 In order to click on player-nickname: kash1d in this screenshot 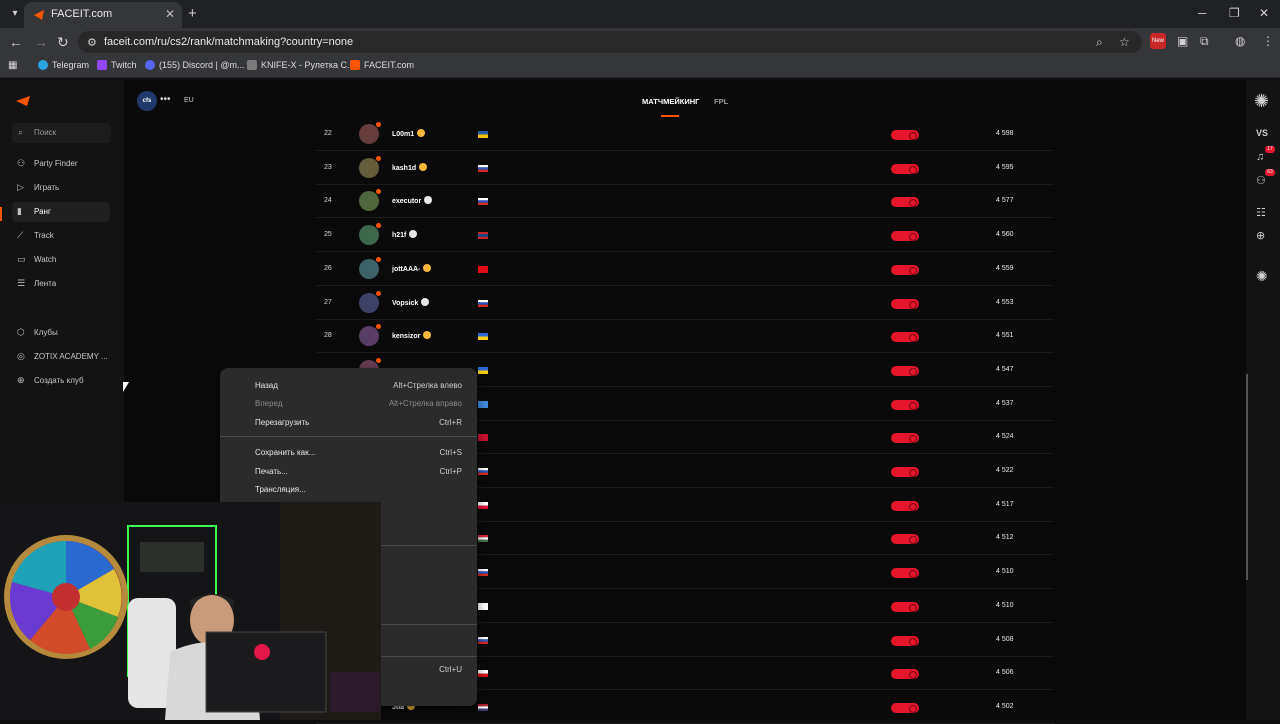, I will do `click(410, 167)`.